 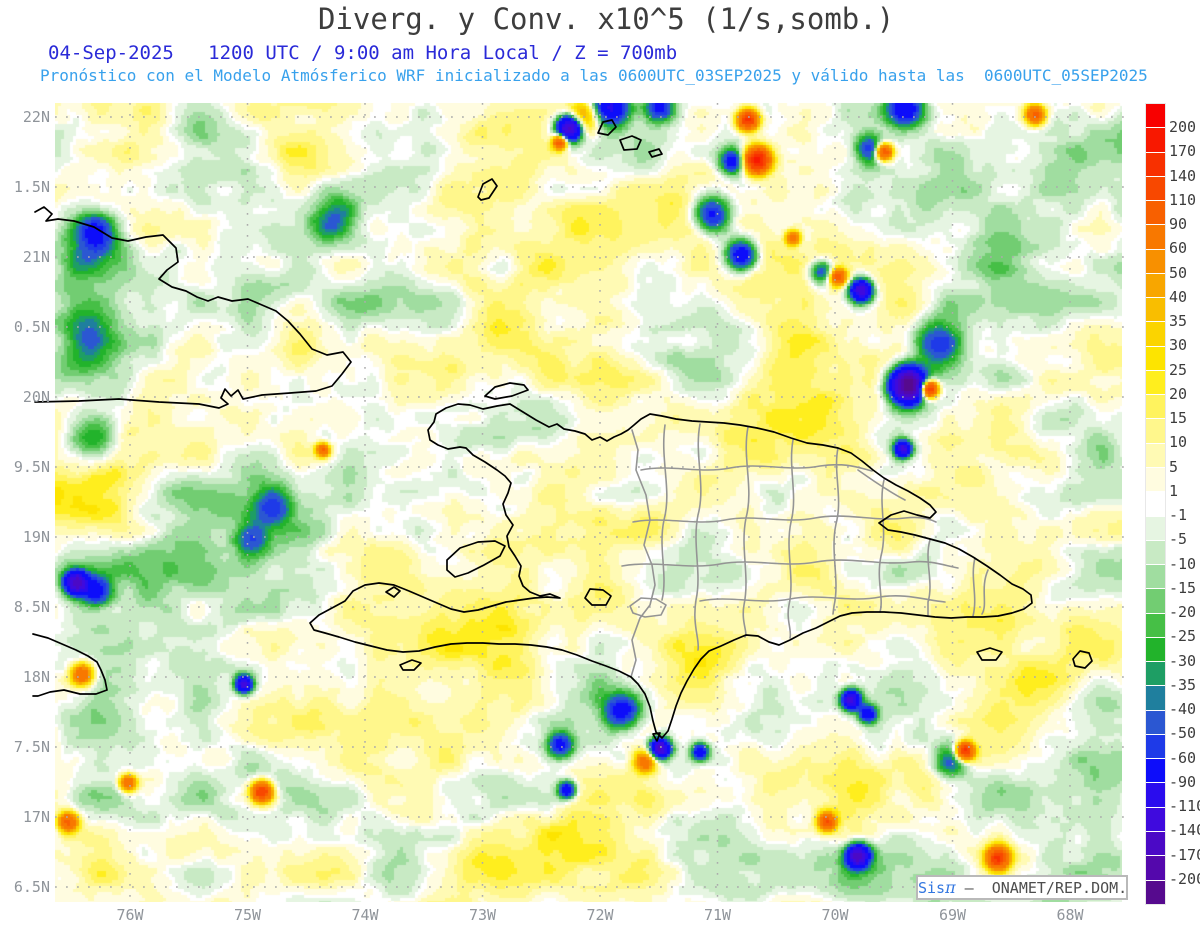 What do you see at coordinates (1183, 757) in the screenshot?
I see `colorbar-tick-label: -60` at bounding box center [1183, 757].